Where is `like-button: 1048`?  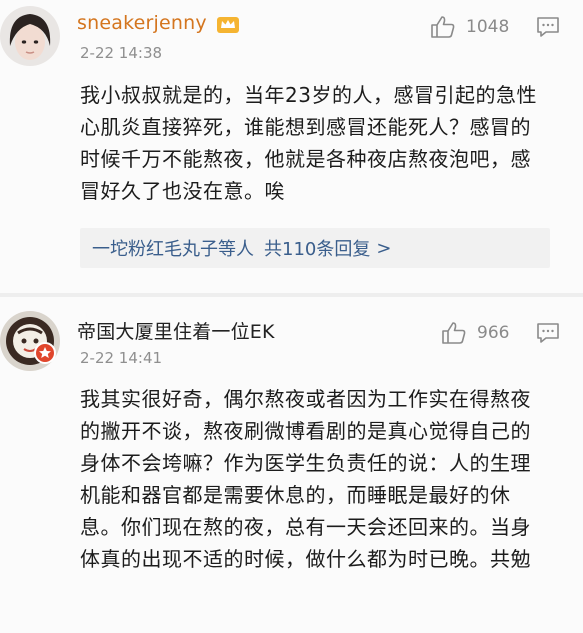 like-button: 1048 is located at coordinates (469, 27).